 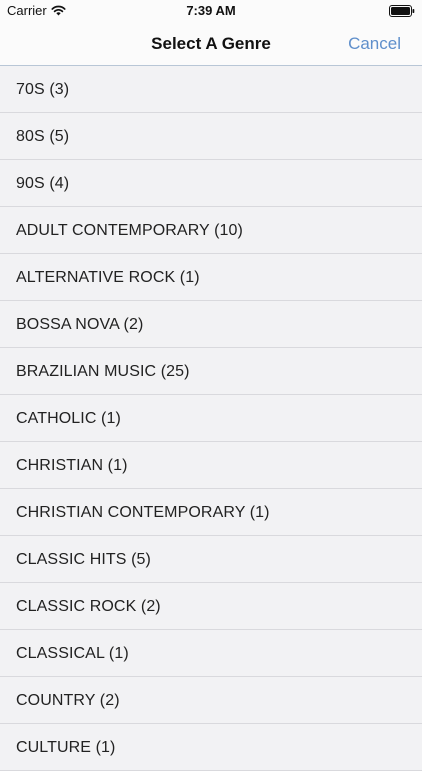 What do you see at coordinates (43, 136) in the screenshot?
I see `genre-label: 80S (5)` at bounding box center [43, 136].